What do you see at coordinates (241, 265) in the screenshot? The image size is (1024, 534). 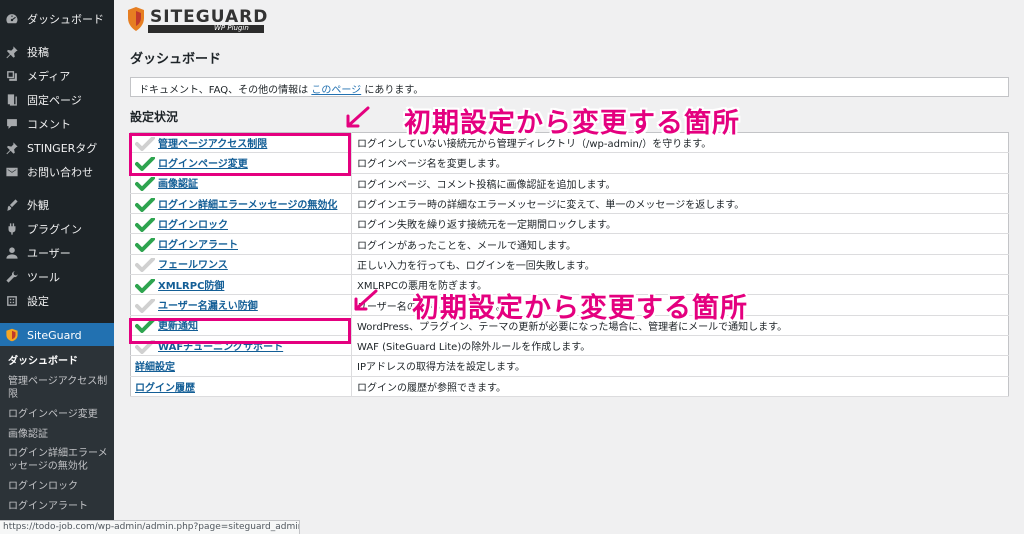 I see `feature-name-cell: フェールワンス` at bounding box center [241, 265].